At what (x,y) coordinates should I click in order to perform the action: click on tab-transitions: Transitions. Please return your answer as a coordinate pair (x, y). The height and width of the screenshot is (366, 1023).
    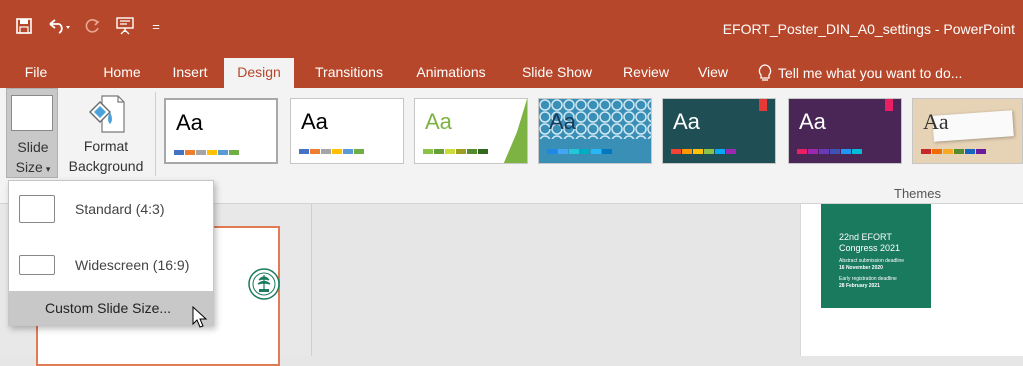
    Looking at the image, I should click on (349, 73).